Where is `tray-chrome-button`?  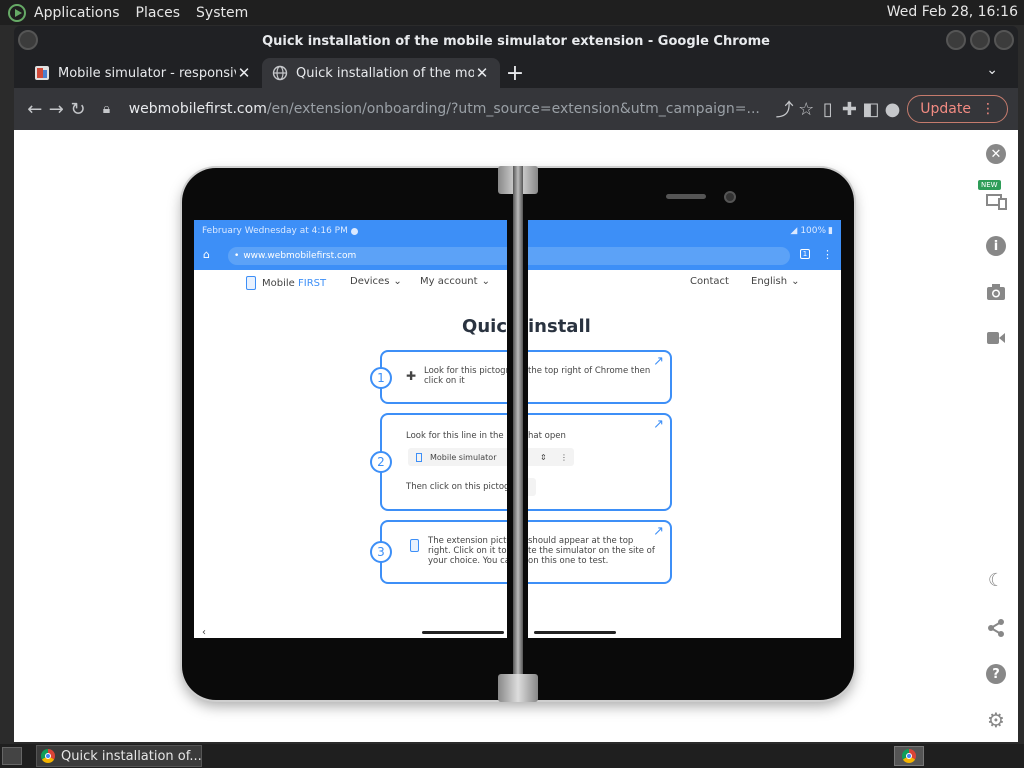
tray-chrome-button is located at coordinates (909, 756).